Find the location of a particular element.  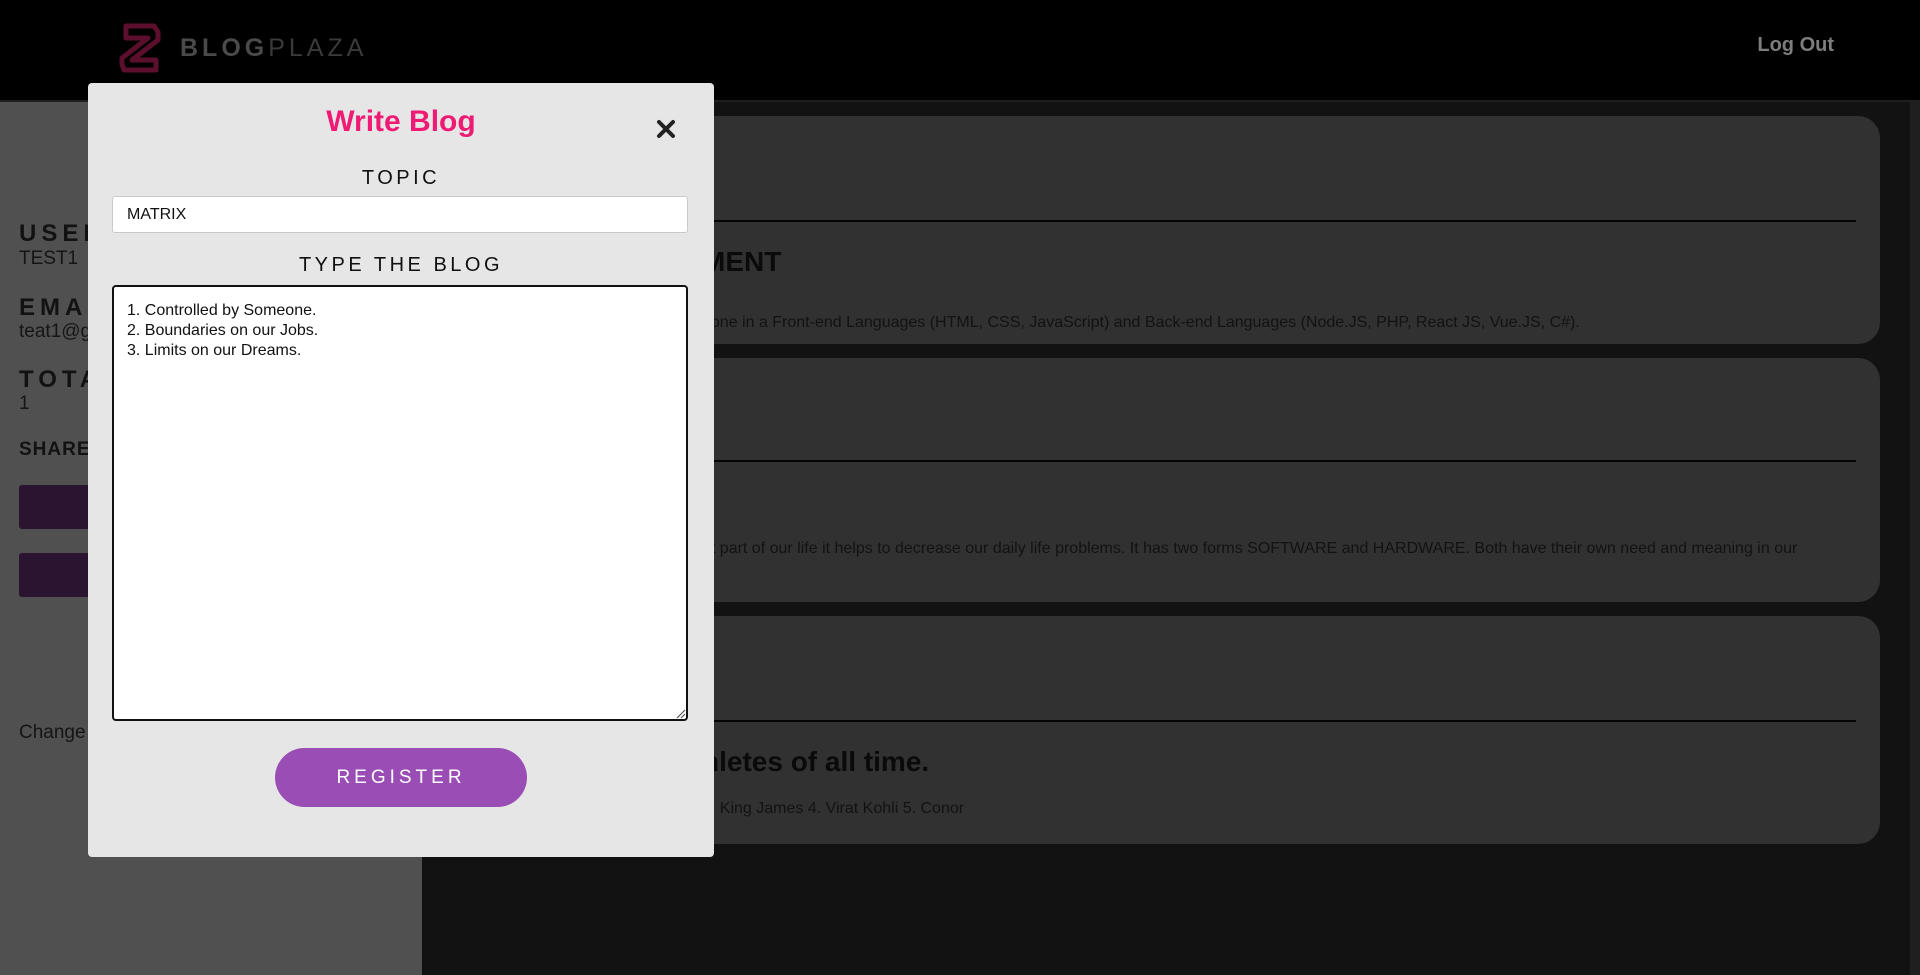

total-value: 1 is located at coordinates (24, 403).